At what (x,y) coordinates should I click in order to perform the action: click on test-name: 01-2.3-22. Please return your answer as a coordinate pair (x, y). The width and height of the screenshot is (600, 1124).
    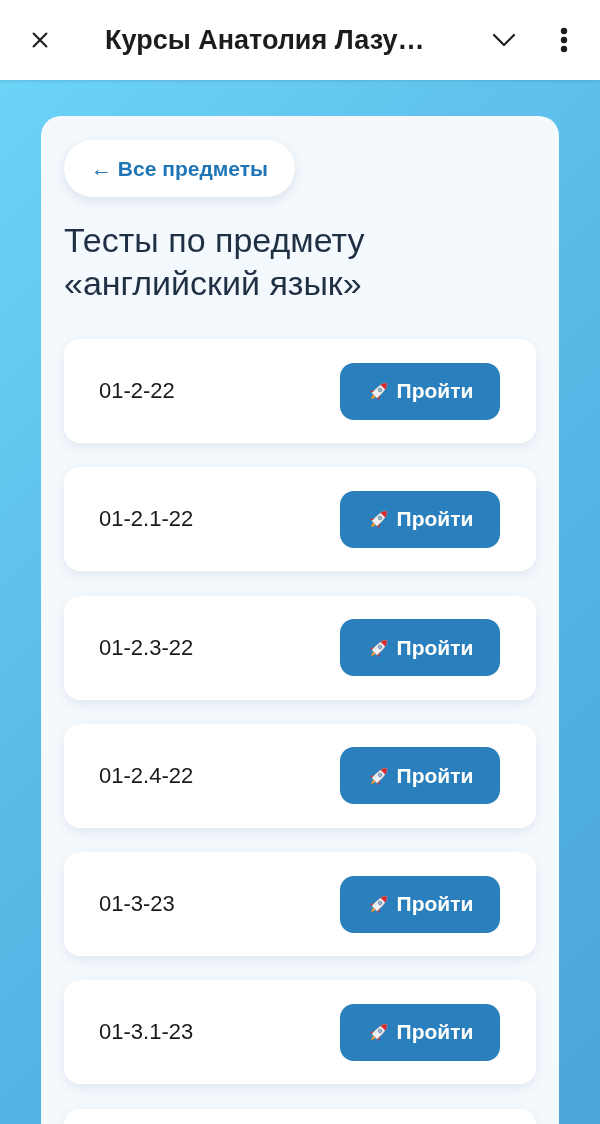
    Looking at the image, I should click on (146, 647).